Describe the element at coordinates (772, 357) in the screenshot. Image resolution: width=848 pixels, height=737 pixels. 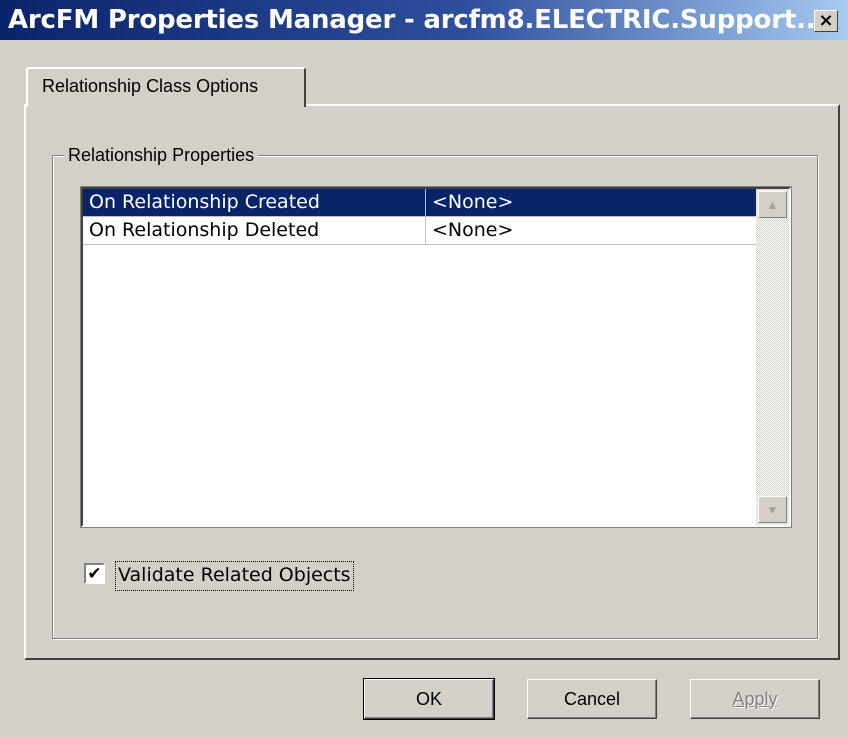
I see `vertical-scrollbar: ▲ ▼` at that location.